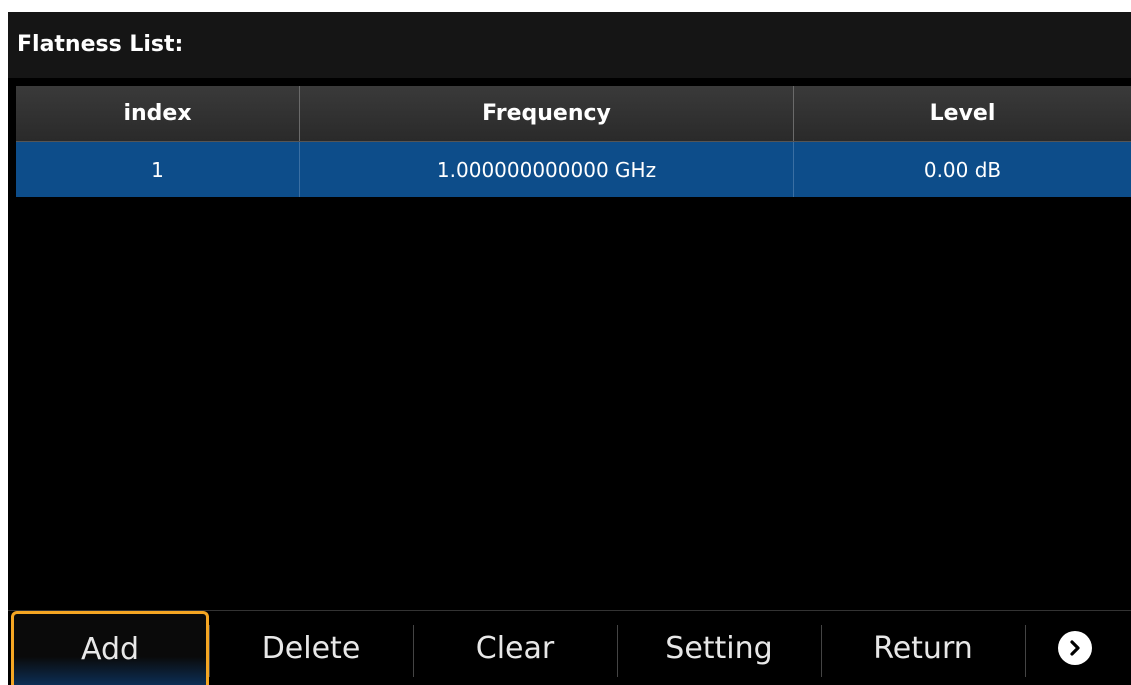 Image resolution: width=1131 pixels, height=685 pixels. What do you see at coordinates (923, 648) in the screenshot?
I see `return-button: Return` at bounding box center [923, 648].